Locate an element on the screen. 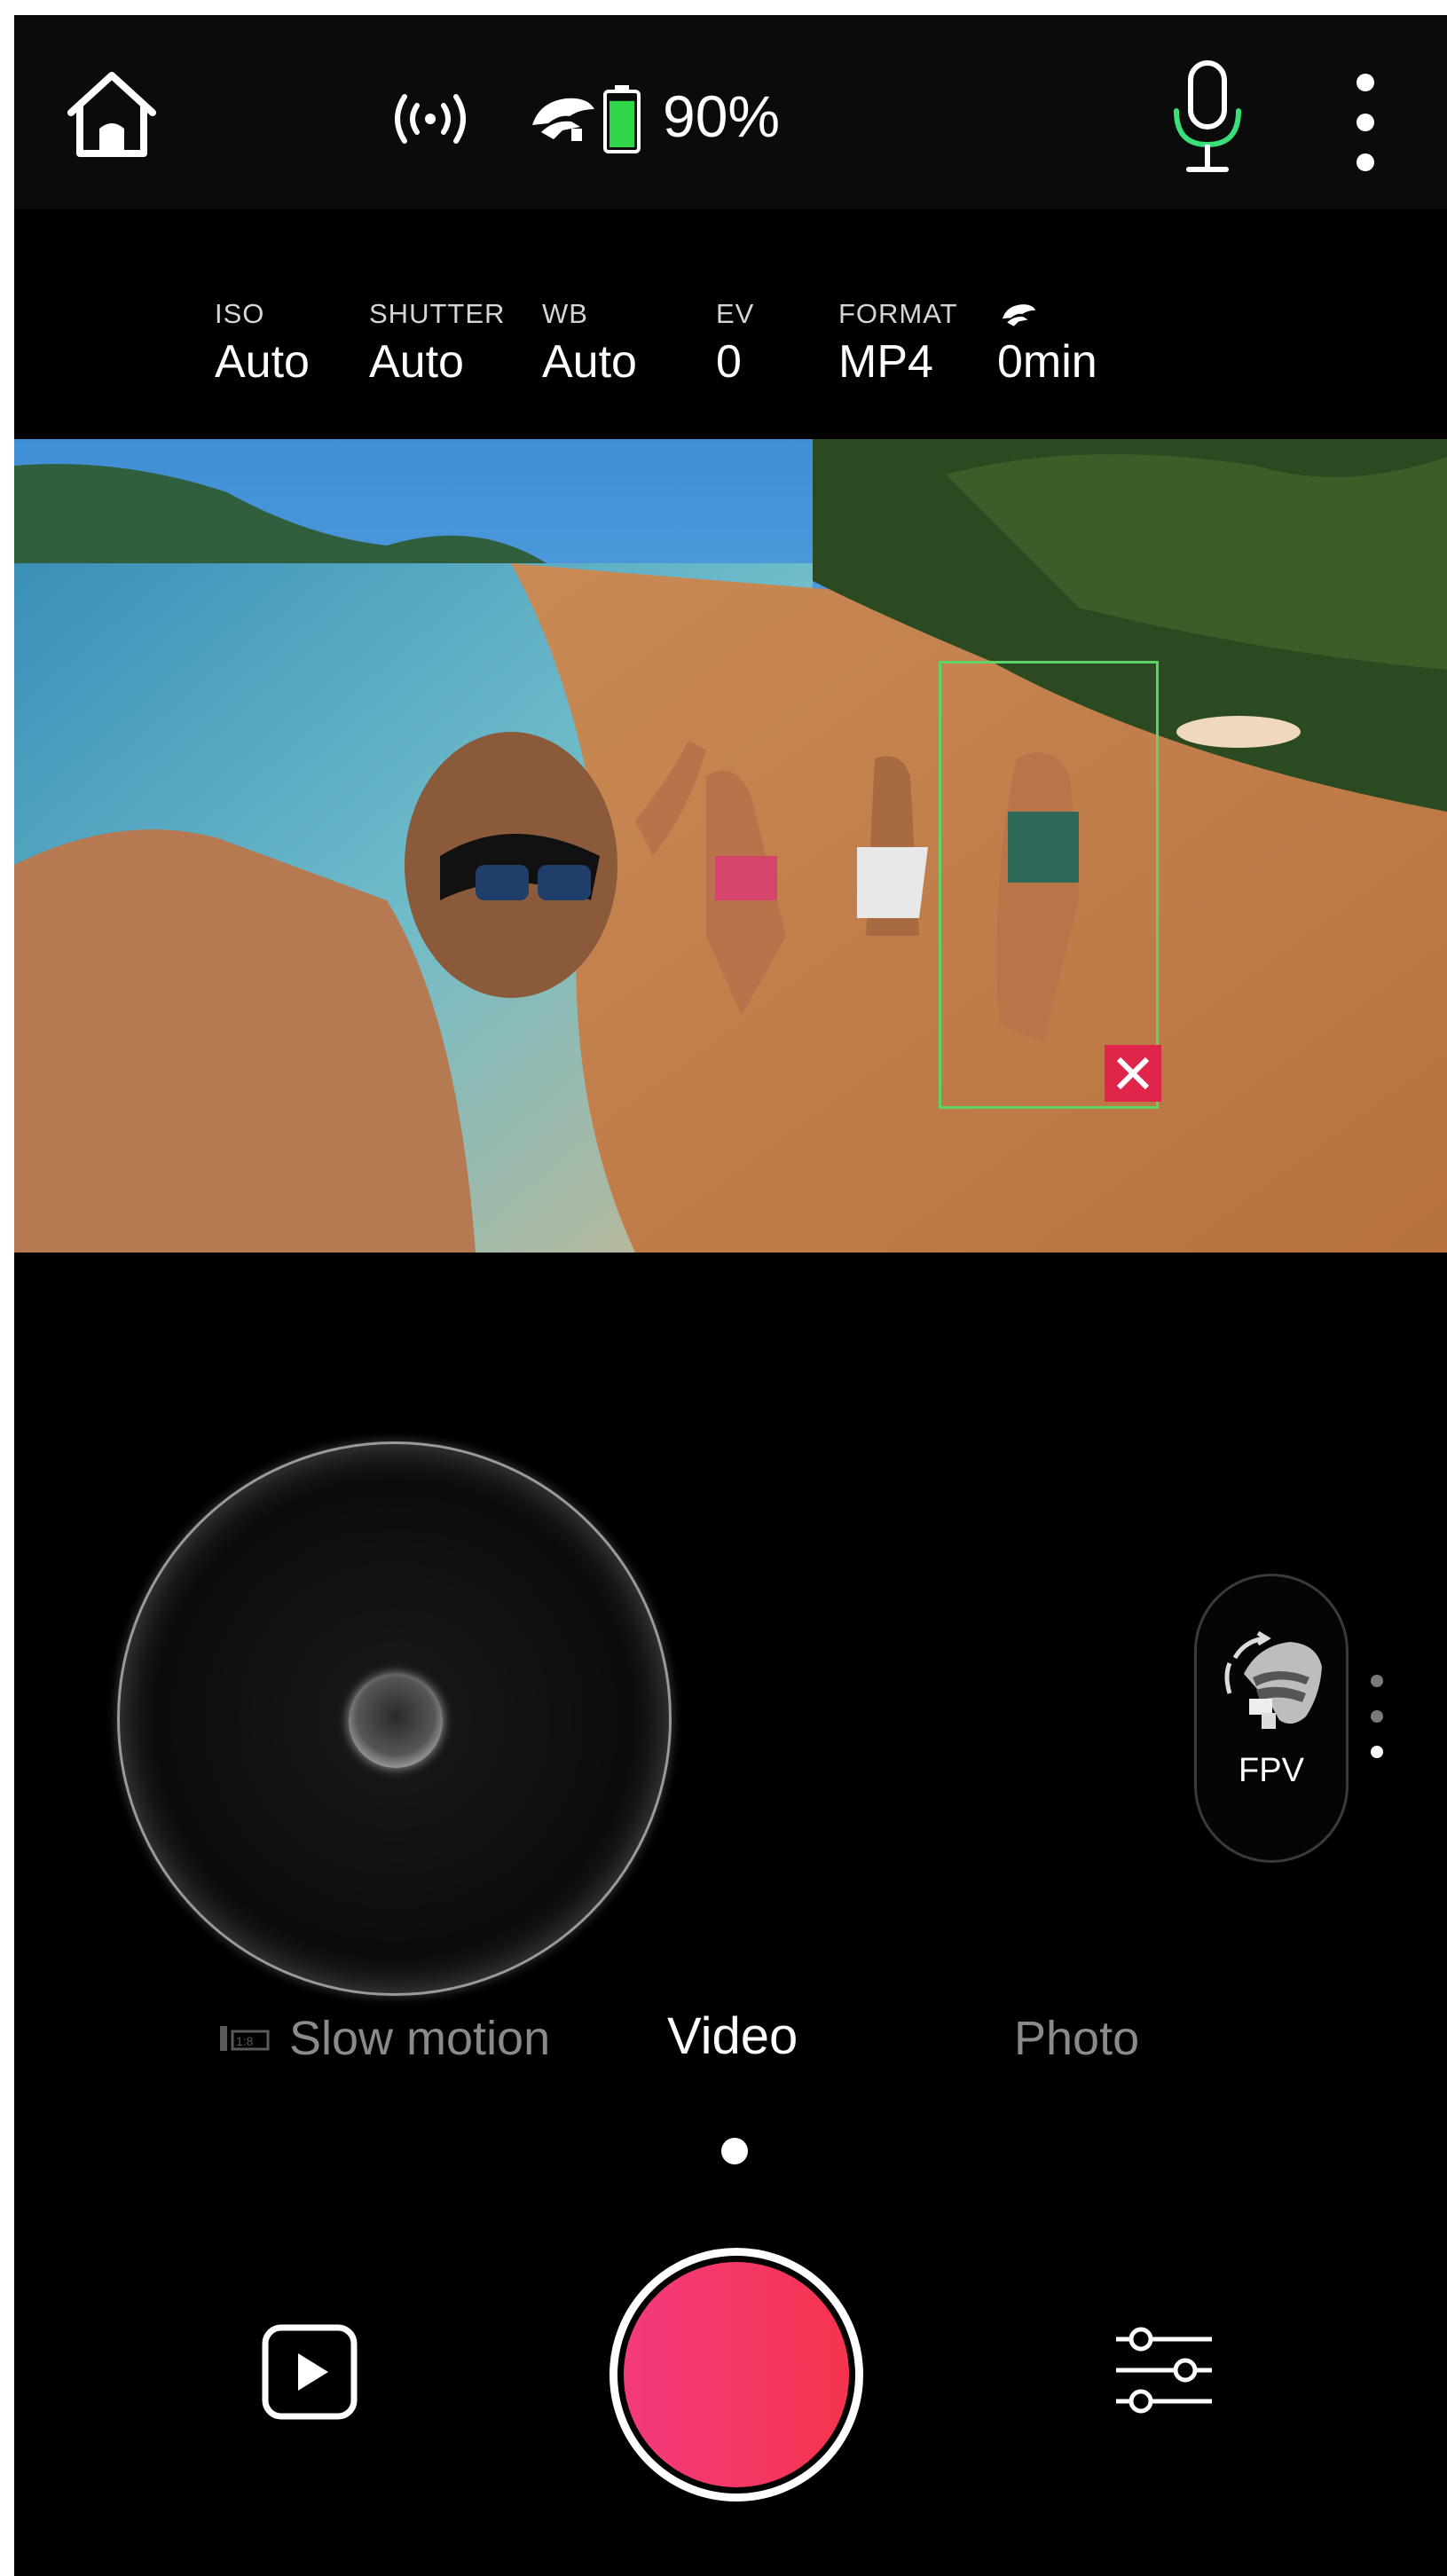 The height and width of the screenshot is (2576, 1447). param-remaining: 0min is located at coordinates (1047, 343).